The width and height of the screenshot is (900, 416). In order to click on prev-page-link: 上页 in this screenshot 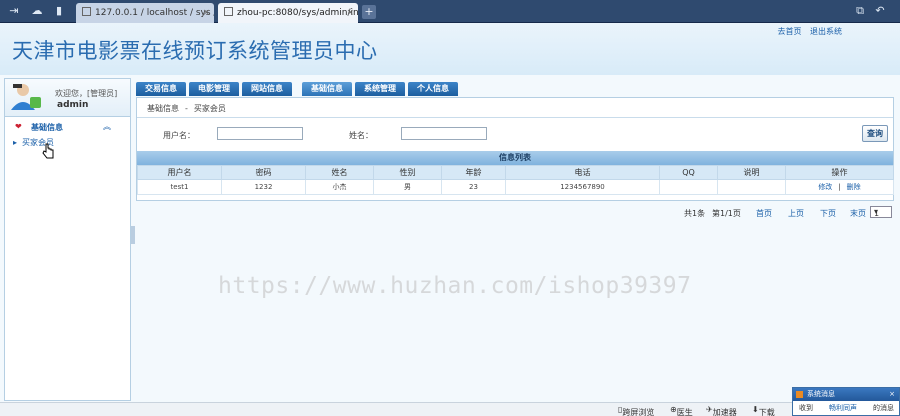, I will do `click(796, 213)`.